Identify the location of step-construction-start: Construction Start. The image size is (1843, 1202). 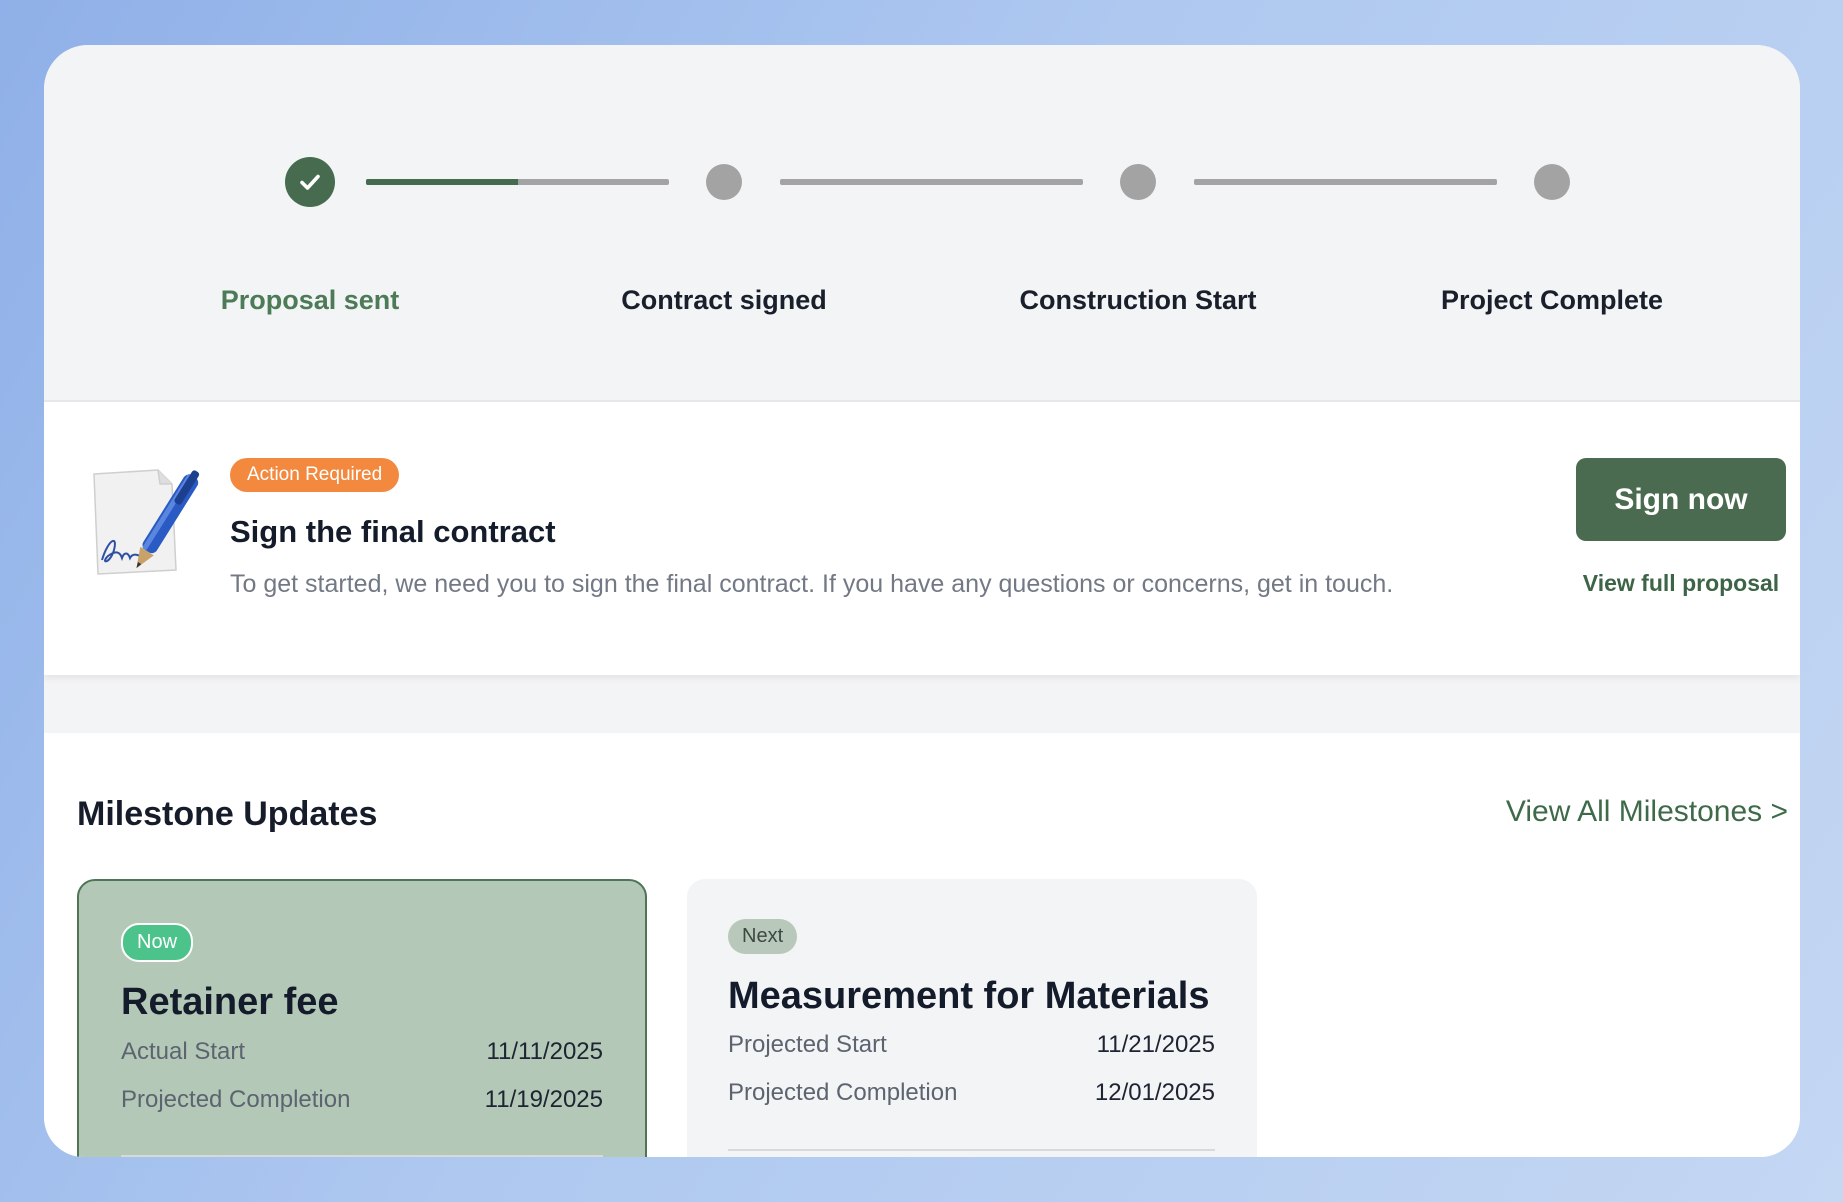
(1138, 239).